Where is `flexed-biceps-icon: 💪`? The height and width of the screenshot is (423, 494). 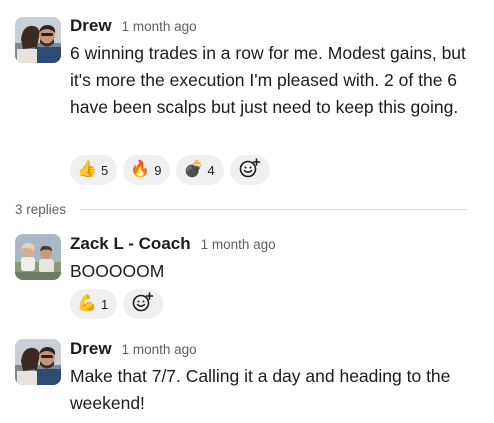 flexed-biceps-icon: 💪 is located at coordinates (87, 303).